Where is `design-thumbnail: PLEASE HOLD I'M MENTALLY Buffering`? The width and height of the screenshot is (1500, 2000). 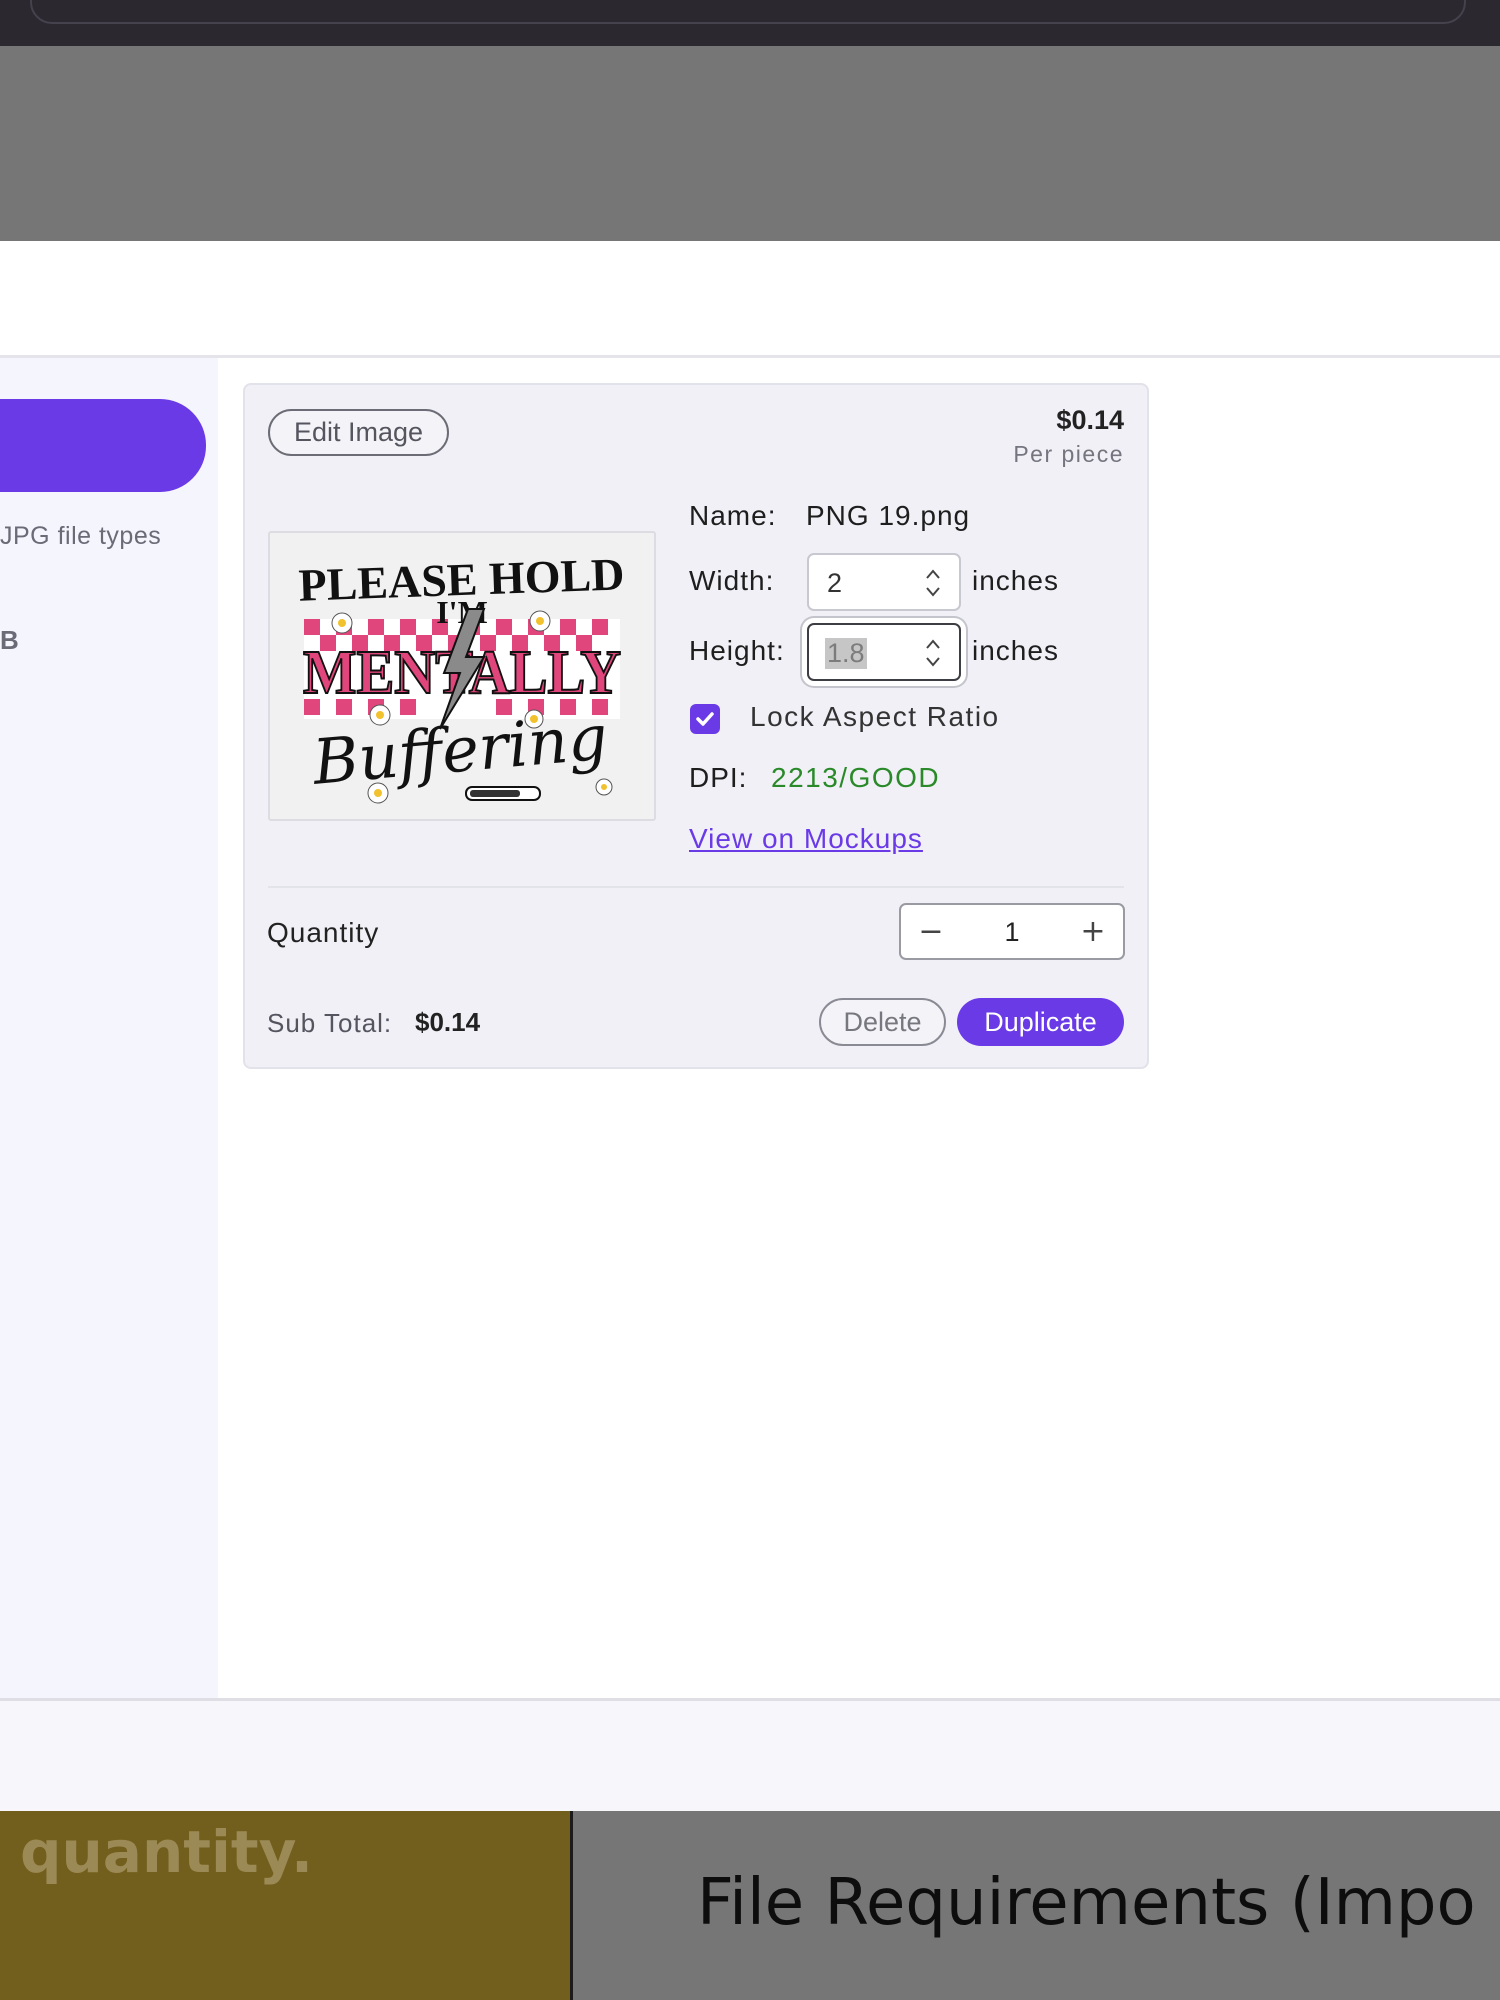 design-thumbnail: PLEASE HOLD I'M MENTALLY Buffering is located at coordinates (462, 676).